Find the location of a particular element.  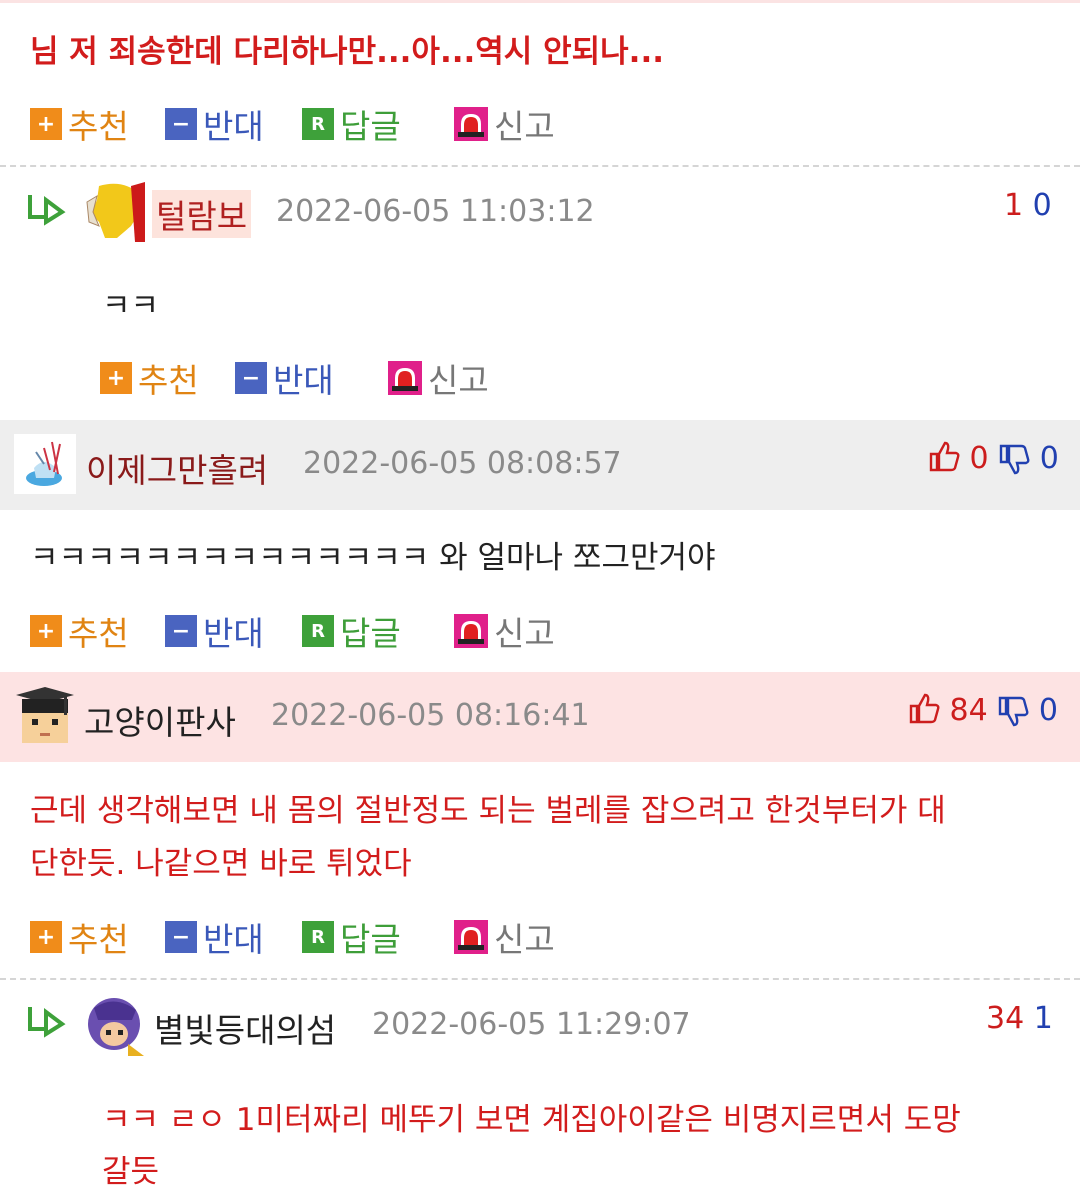

vote-down-count: 1 is located at coordinates (1043, 1018).